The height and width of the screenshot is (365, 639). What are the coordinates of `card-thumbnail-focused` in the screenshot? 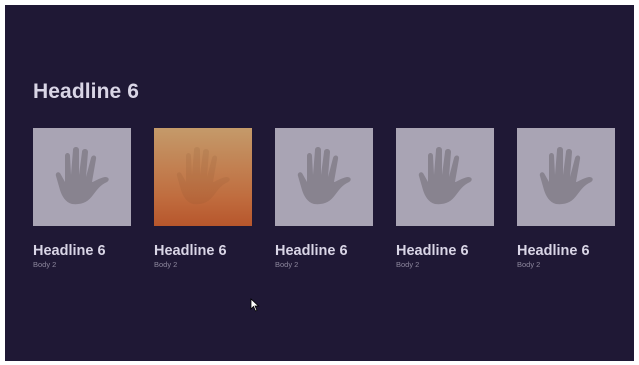 It's located at (203, 177).